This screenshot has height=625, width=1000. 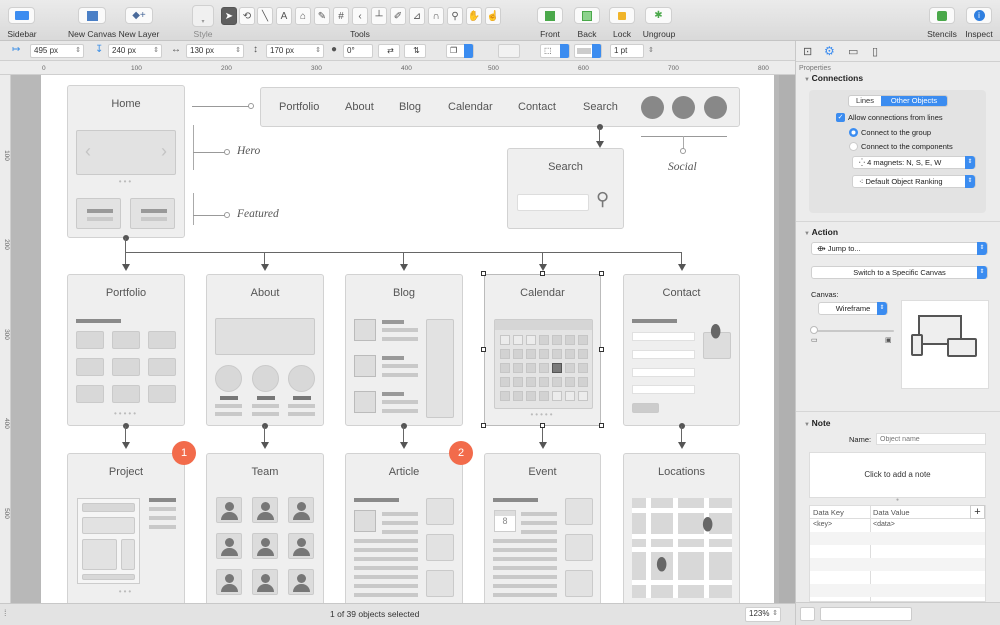 What do you see at coordinates (853, 146) in the screenshot?
I see `connect-components-radio` at bounding box center [853, 146].